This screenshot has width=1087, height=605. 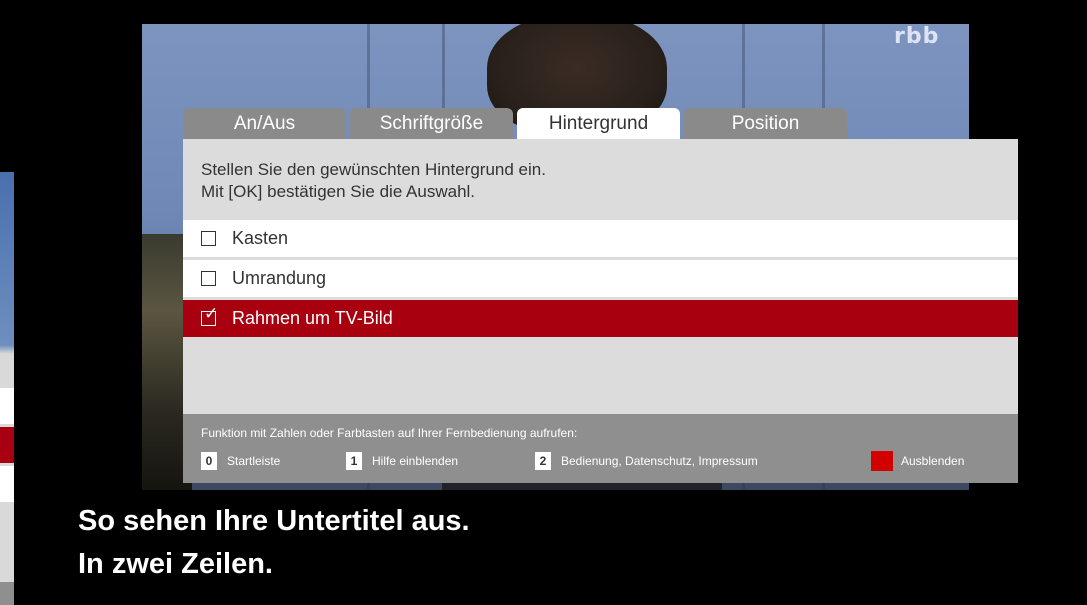 I want to click on key-label: Startleiste, so click(x=254, y=461).